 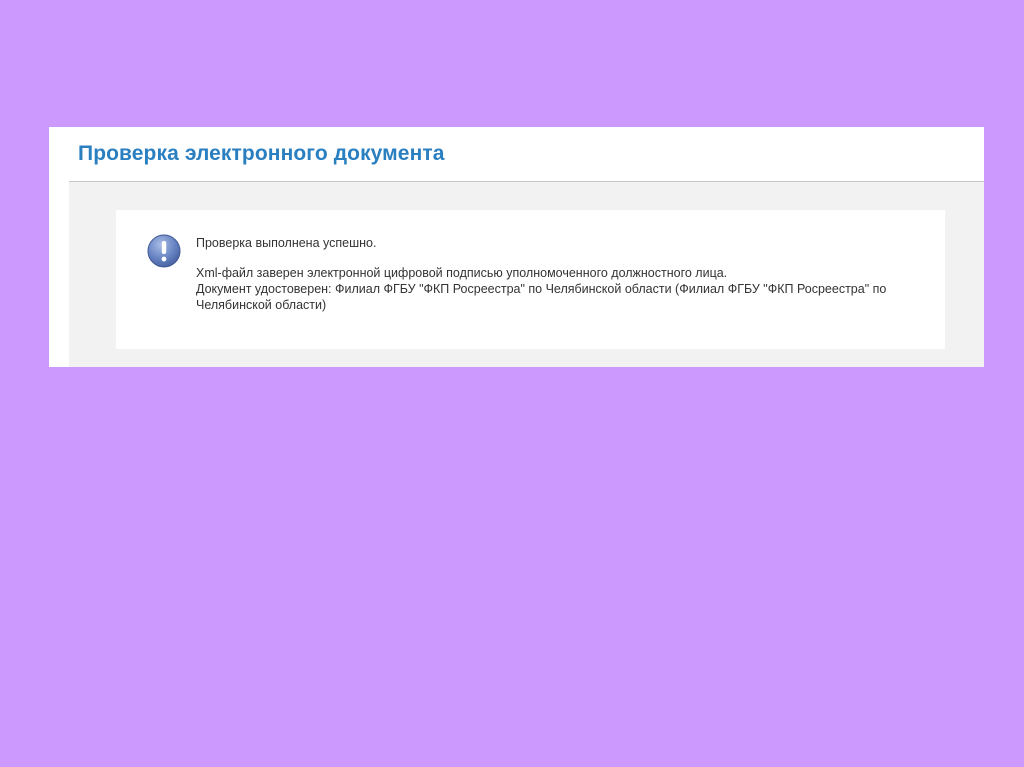 What do you see at coordinates (286, 243) in the screenshot?
I see `status-message: Проверка выполнена успешно.` at bounding box center [286, 243].